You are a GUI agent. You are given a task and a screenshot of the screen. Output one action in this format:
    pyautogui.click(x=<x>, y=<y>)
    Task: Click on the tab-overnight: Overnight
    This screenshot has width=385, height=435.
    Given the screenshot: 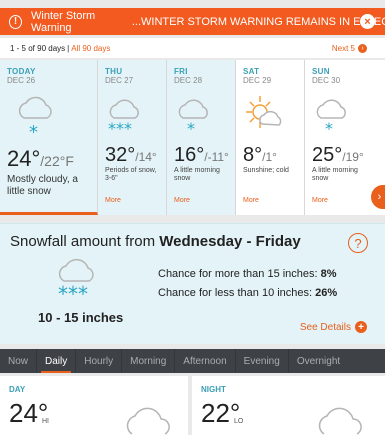 What is the action you would take?
    pyautogui.click(x=318, y=361)
    